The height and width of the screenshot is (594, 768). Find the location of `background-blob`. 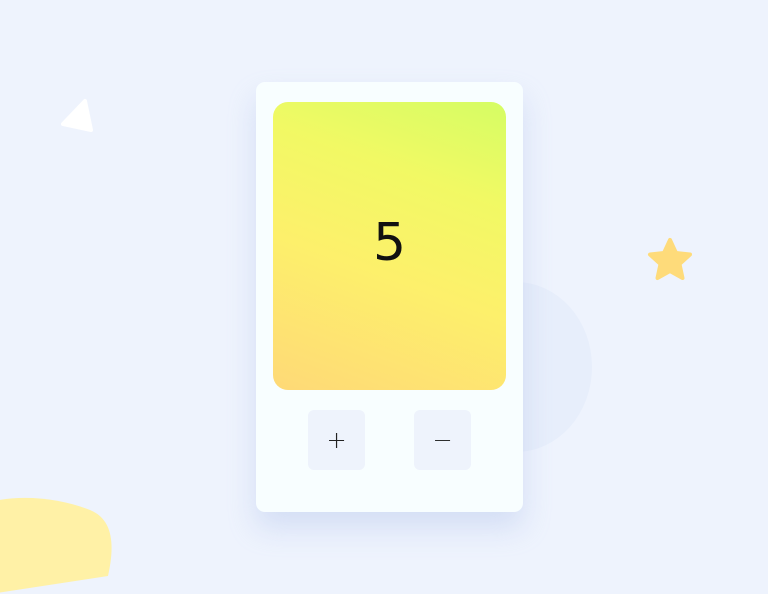

background-blob is located at coordinates (56, 545).